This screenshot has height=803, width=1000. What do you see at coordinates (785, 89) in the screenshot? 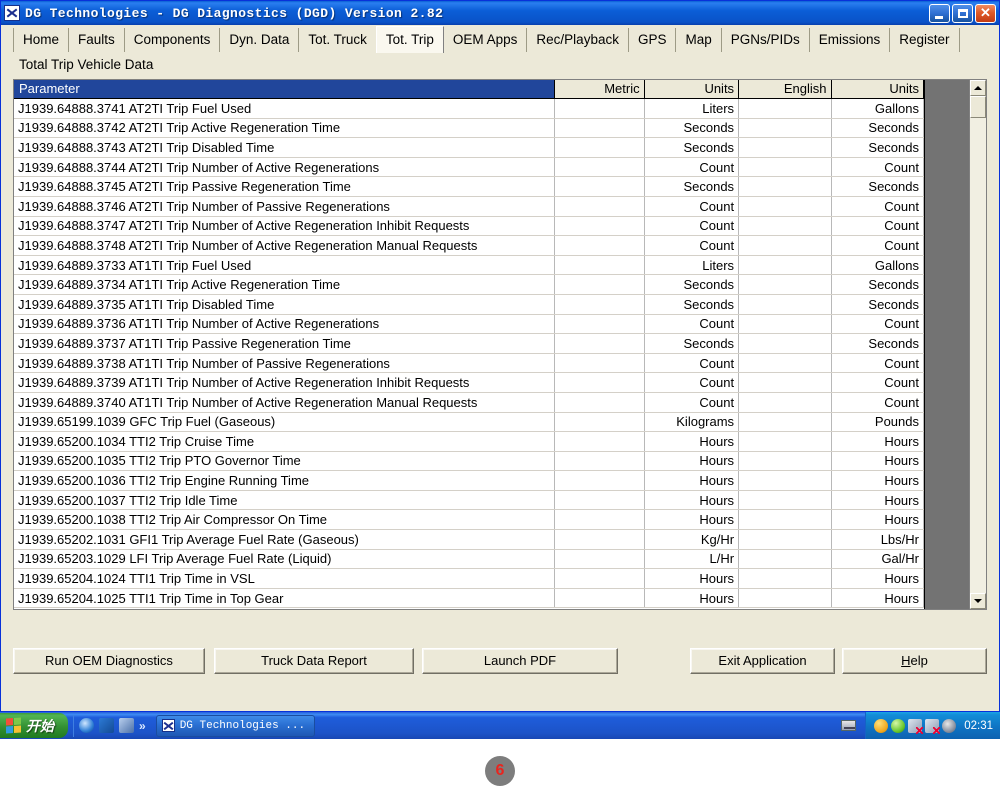
I see `column-header-english: English` at bounding box center [785, 89].